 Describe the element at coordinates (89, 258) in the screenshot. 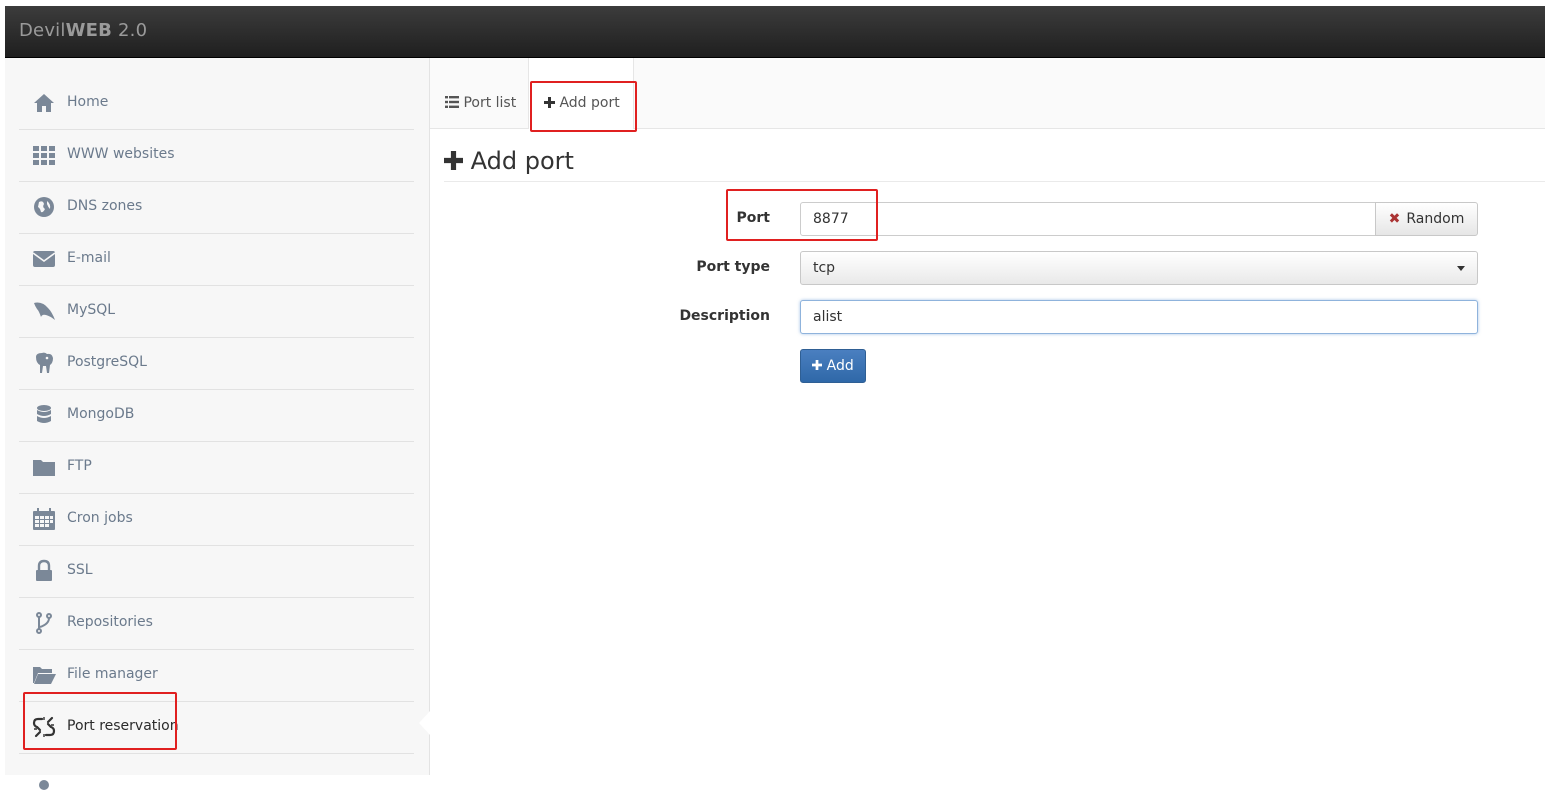

I see `sidebar-item-label: E-mail` at that location.